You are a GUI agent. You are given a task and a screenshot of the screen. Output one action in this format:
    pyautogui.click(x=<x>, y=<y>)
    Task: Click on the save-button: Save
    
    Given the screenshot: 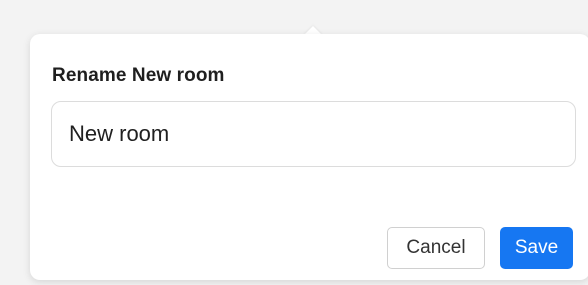 What is the action you would take?
    pyautogui.click(x=536, y=248)
    